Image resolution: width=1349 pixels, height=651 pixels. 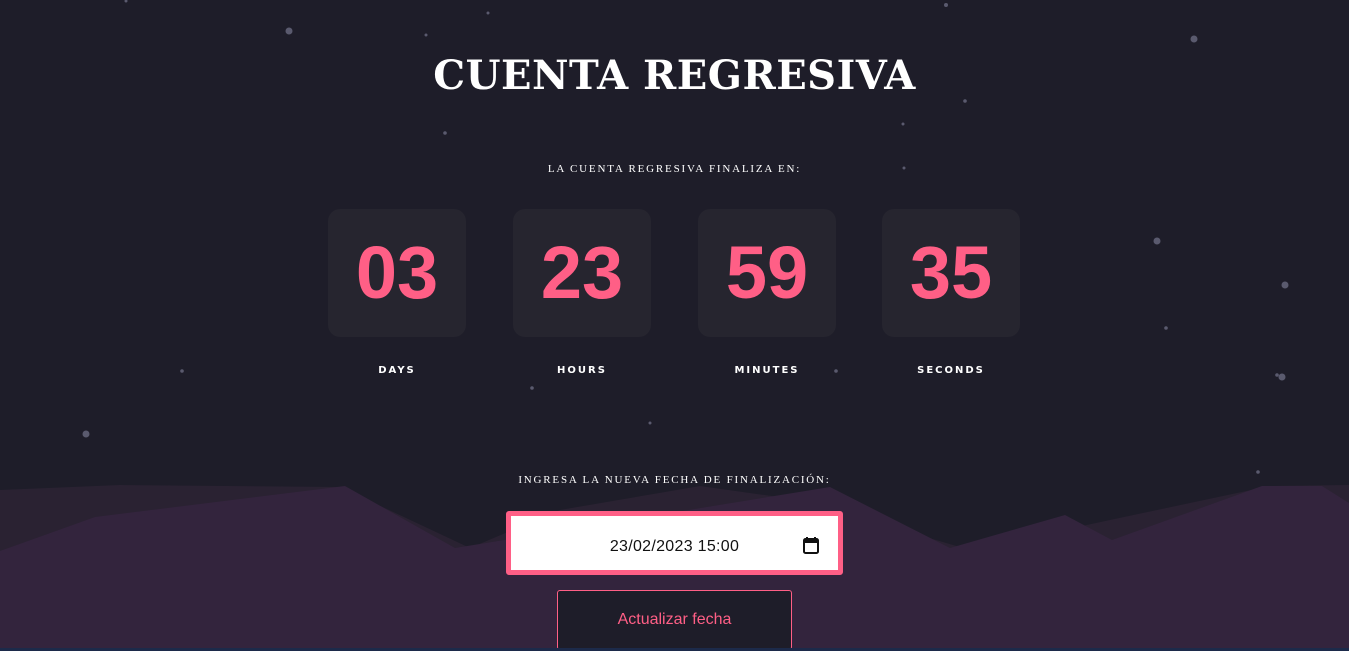 What do you see at coordinates (582, 370) in the screenshot?
I see `hours-label: HOURS` at bounding box center [582, 370].